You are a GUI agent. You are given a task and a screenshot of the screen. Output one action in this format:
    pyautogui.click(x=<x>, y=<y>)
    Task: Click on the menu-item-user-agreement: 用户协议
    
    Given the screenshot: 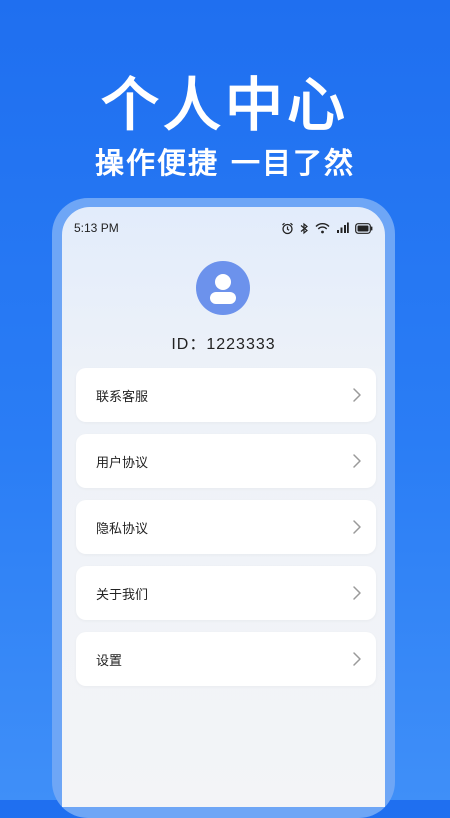 What is the action you would take?
    pyautogui.click(x=226, y=461)
    